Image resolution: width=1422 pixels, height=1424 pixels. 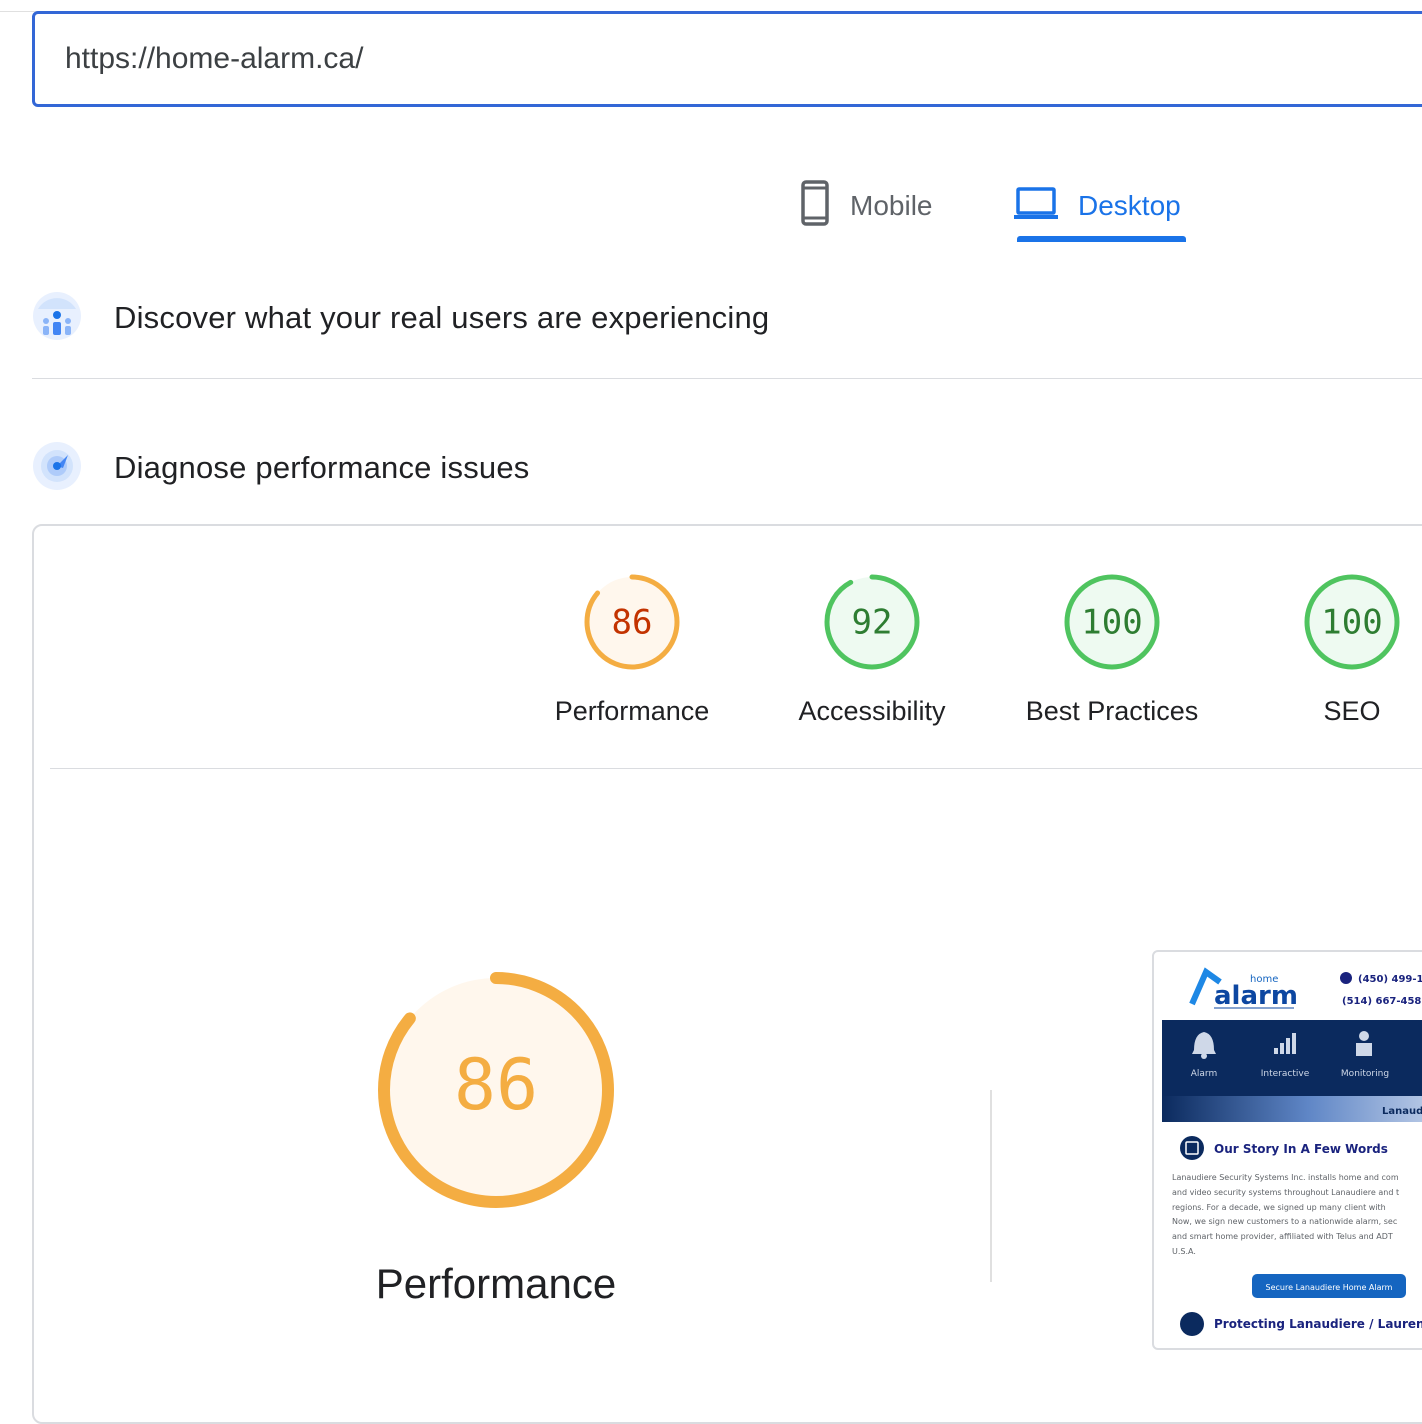 I want to click on score-label: Best Practices, so click(x=1112, y=711).